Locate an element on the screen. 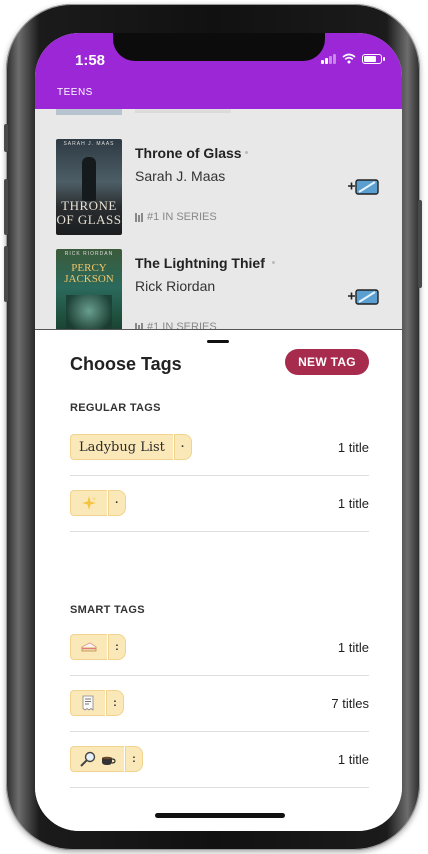  receipt-icon is located at coordinates (88, 703).